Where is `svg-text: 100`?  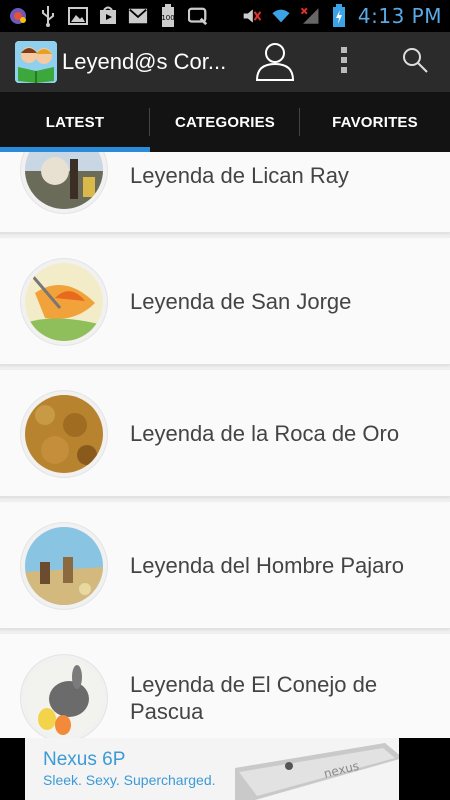 svg-text: 100 is located at coordinates (167, 18).